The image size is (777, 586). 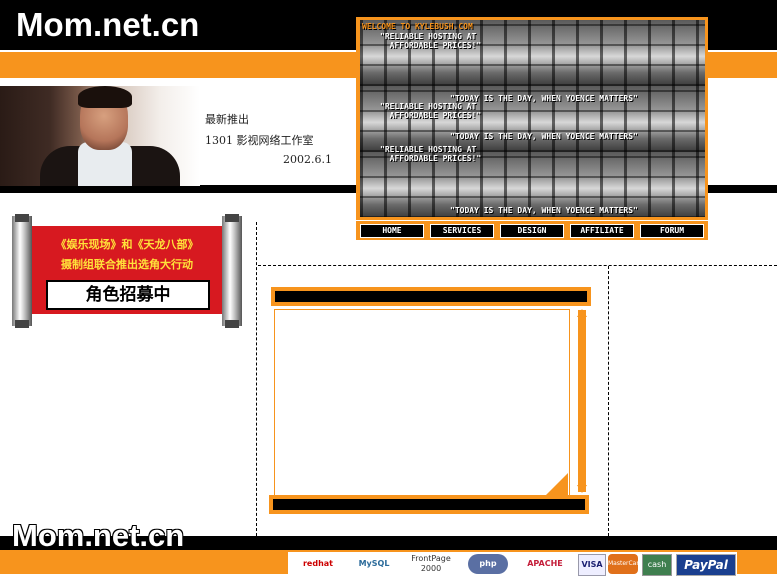 I want to click on scroll-up-arrow-icon, so click(x=582, y=313).